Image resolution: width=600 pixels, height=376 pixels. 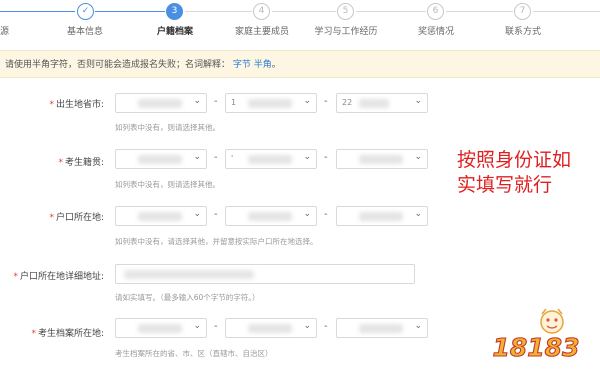 What do you see at coordinates (276, 65) in the screenshot?
I see `notice-end: 。` at bounding box center [276, 65].